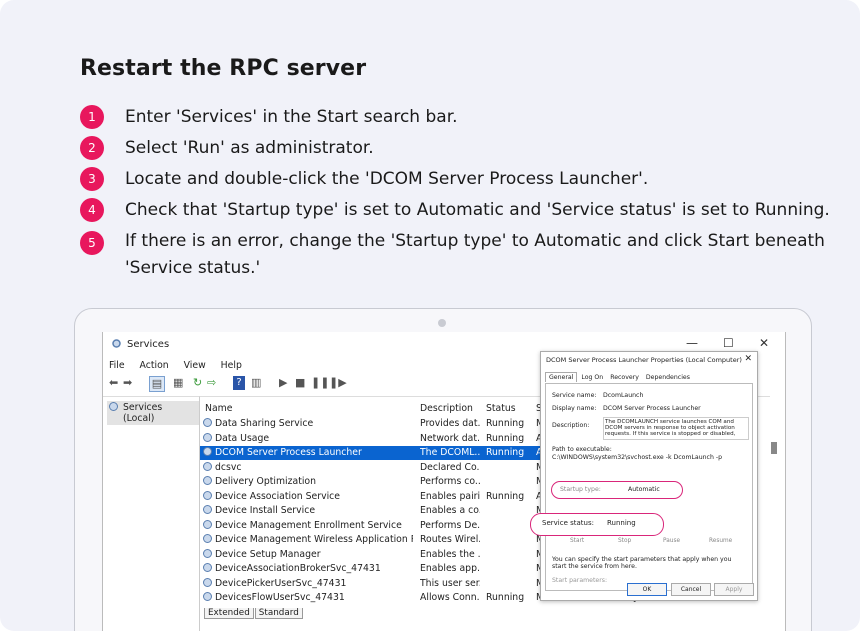 The image size is (860, 631). What do you see at coordinates (561, 377) in the screenshot?
I see `tab-general: General` at bounding box center [561, 377].